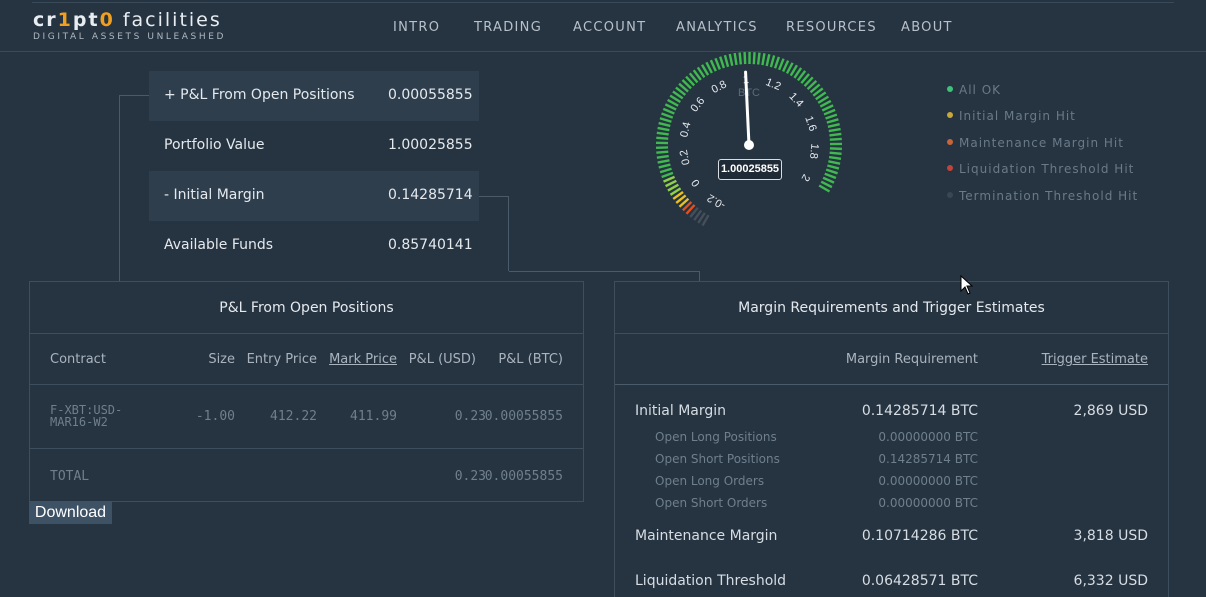 The image size is (1206, 597). What do you see at coordinates (281, 359) in the screenshot?
I see `col-entry-price: Entry Price` at bounding box center [281, 359].